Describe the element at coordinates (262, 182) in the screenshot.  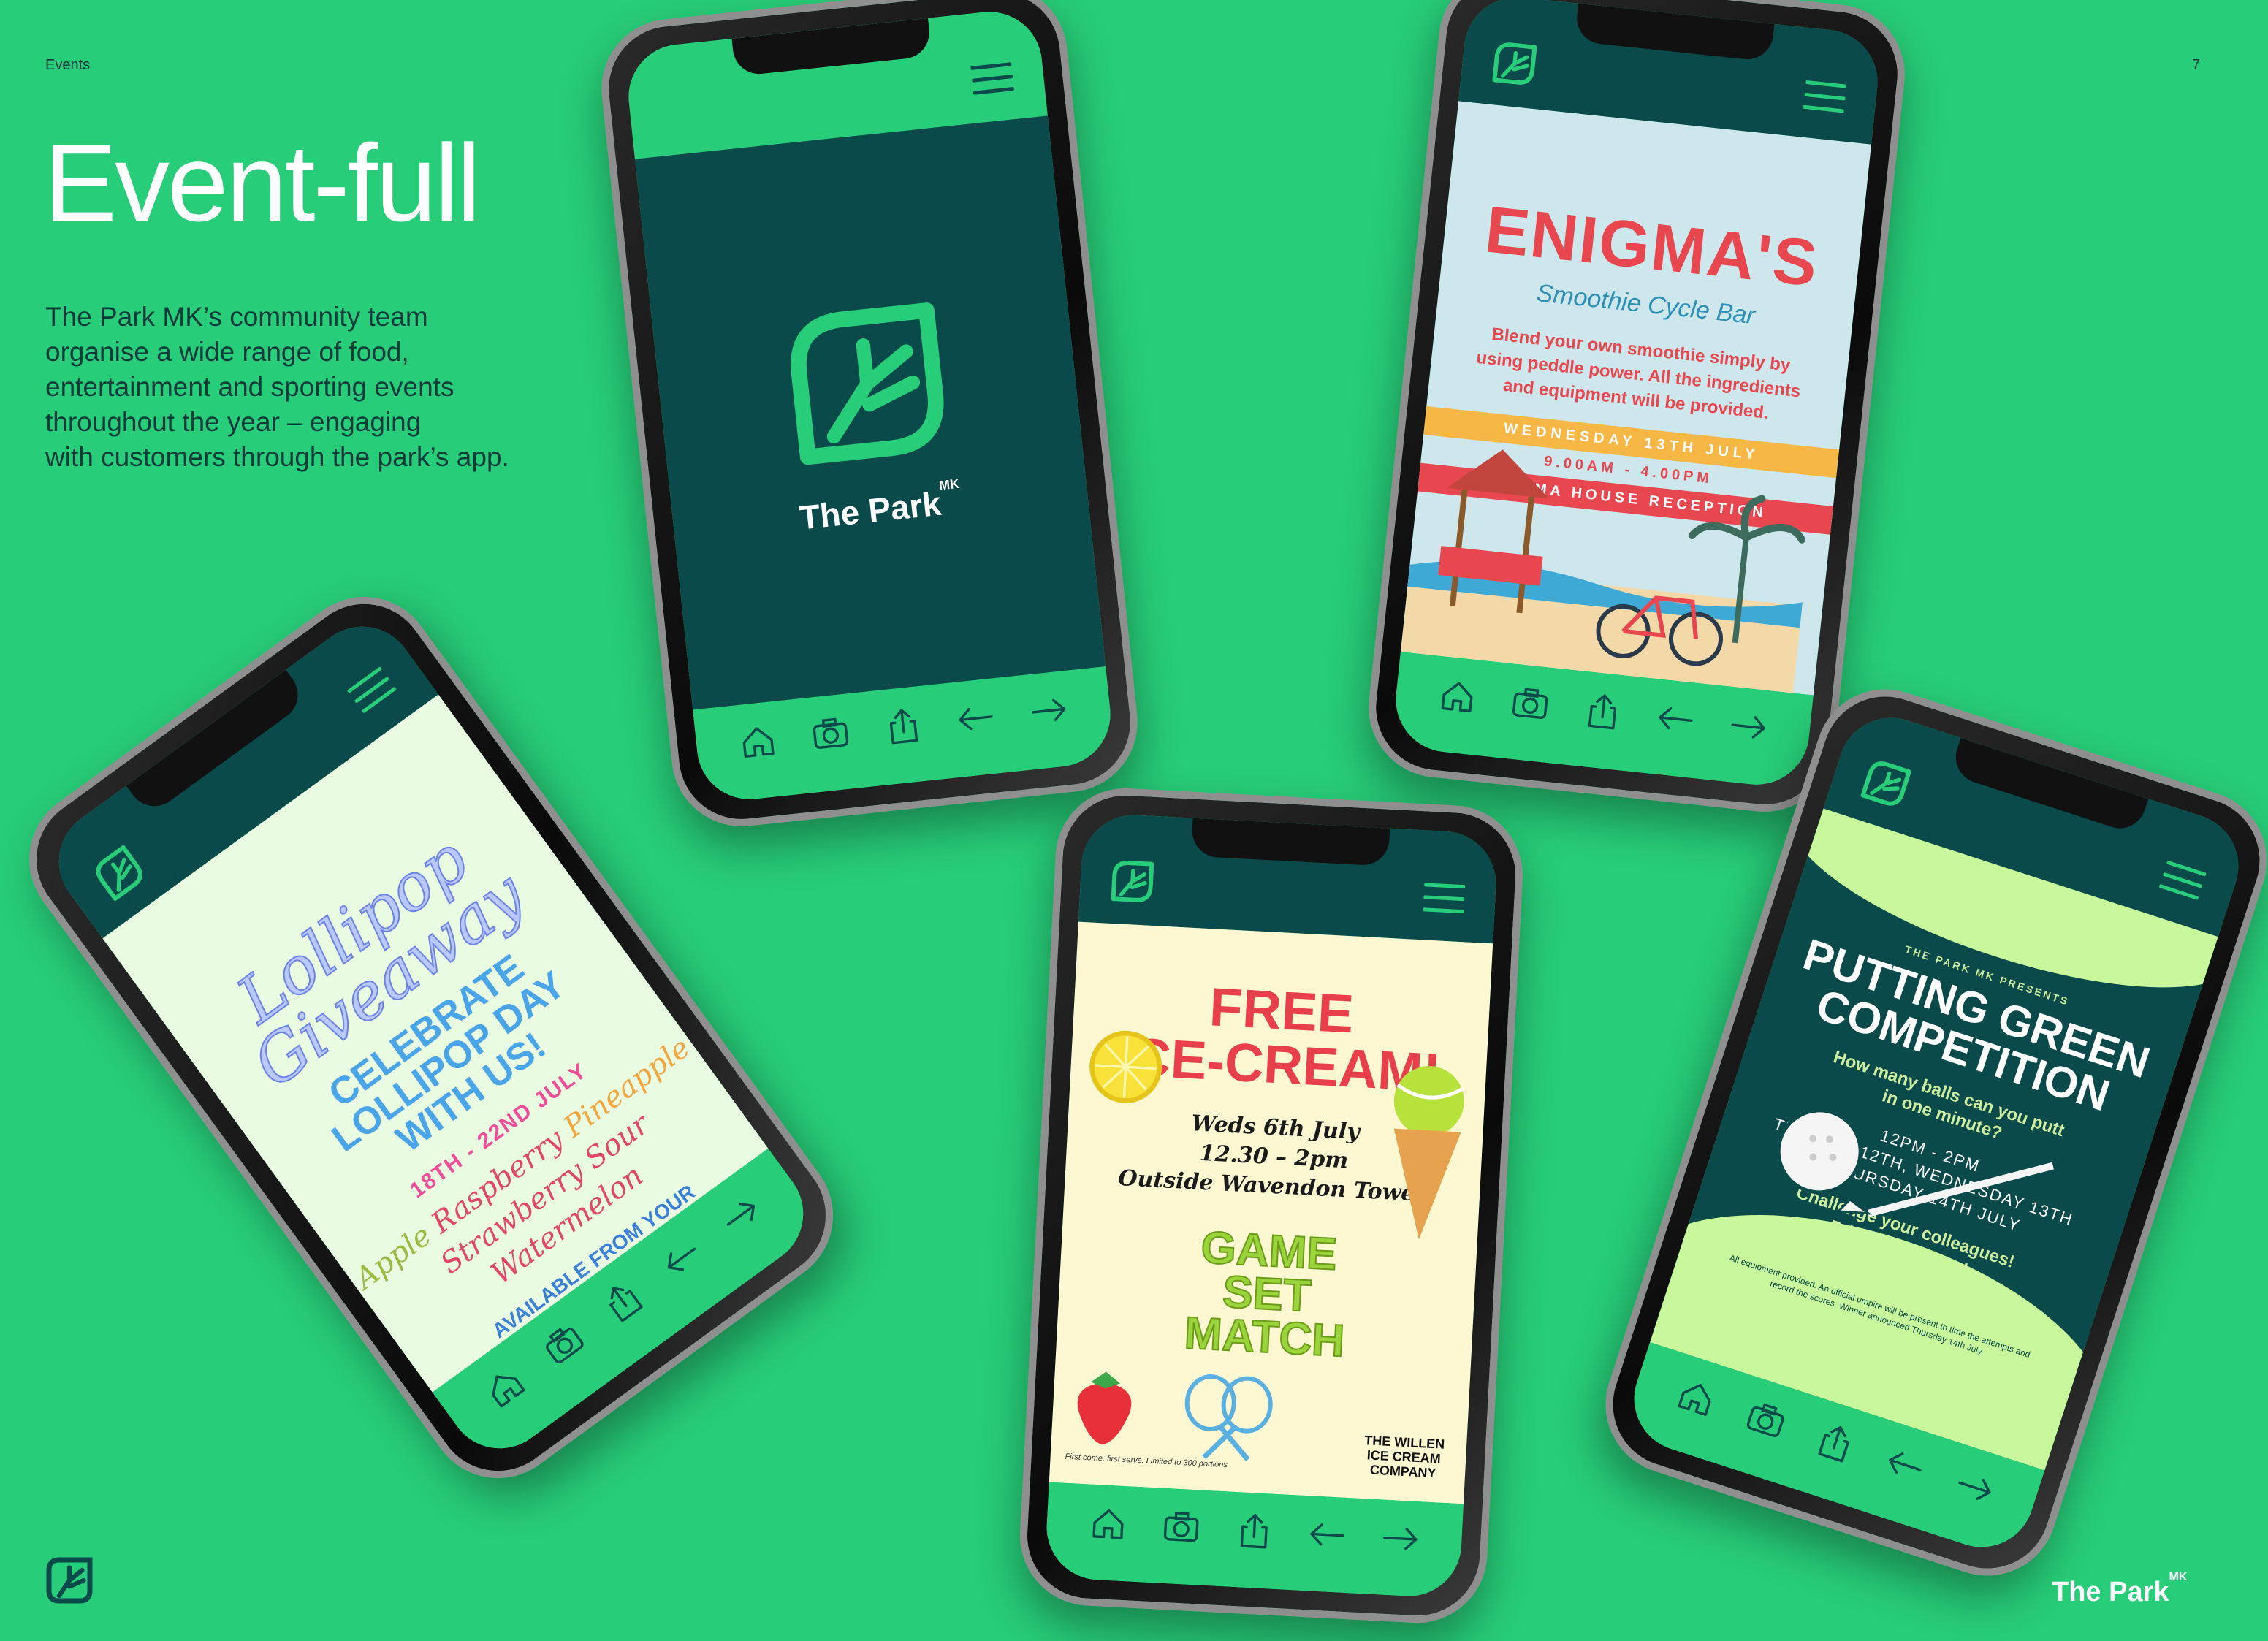
I see `page-title: Event-full` at that location.